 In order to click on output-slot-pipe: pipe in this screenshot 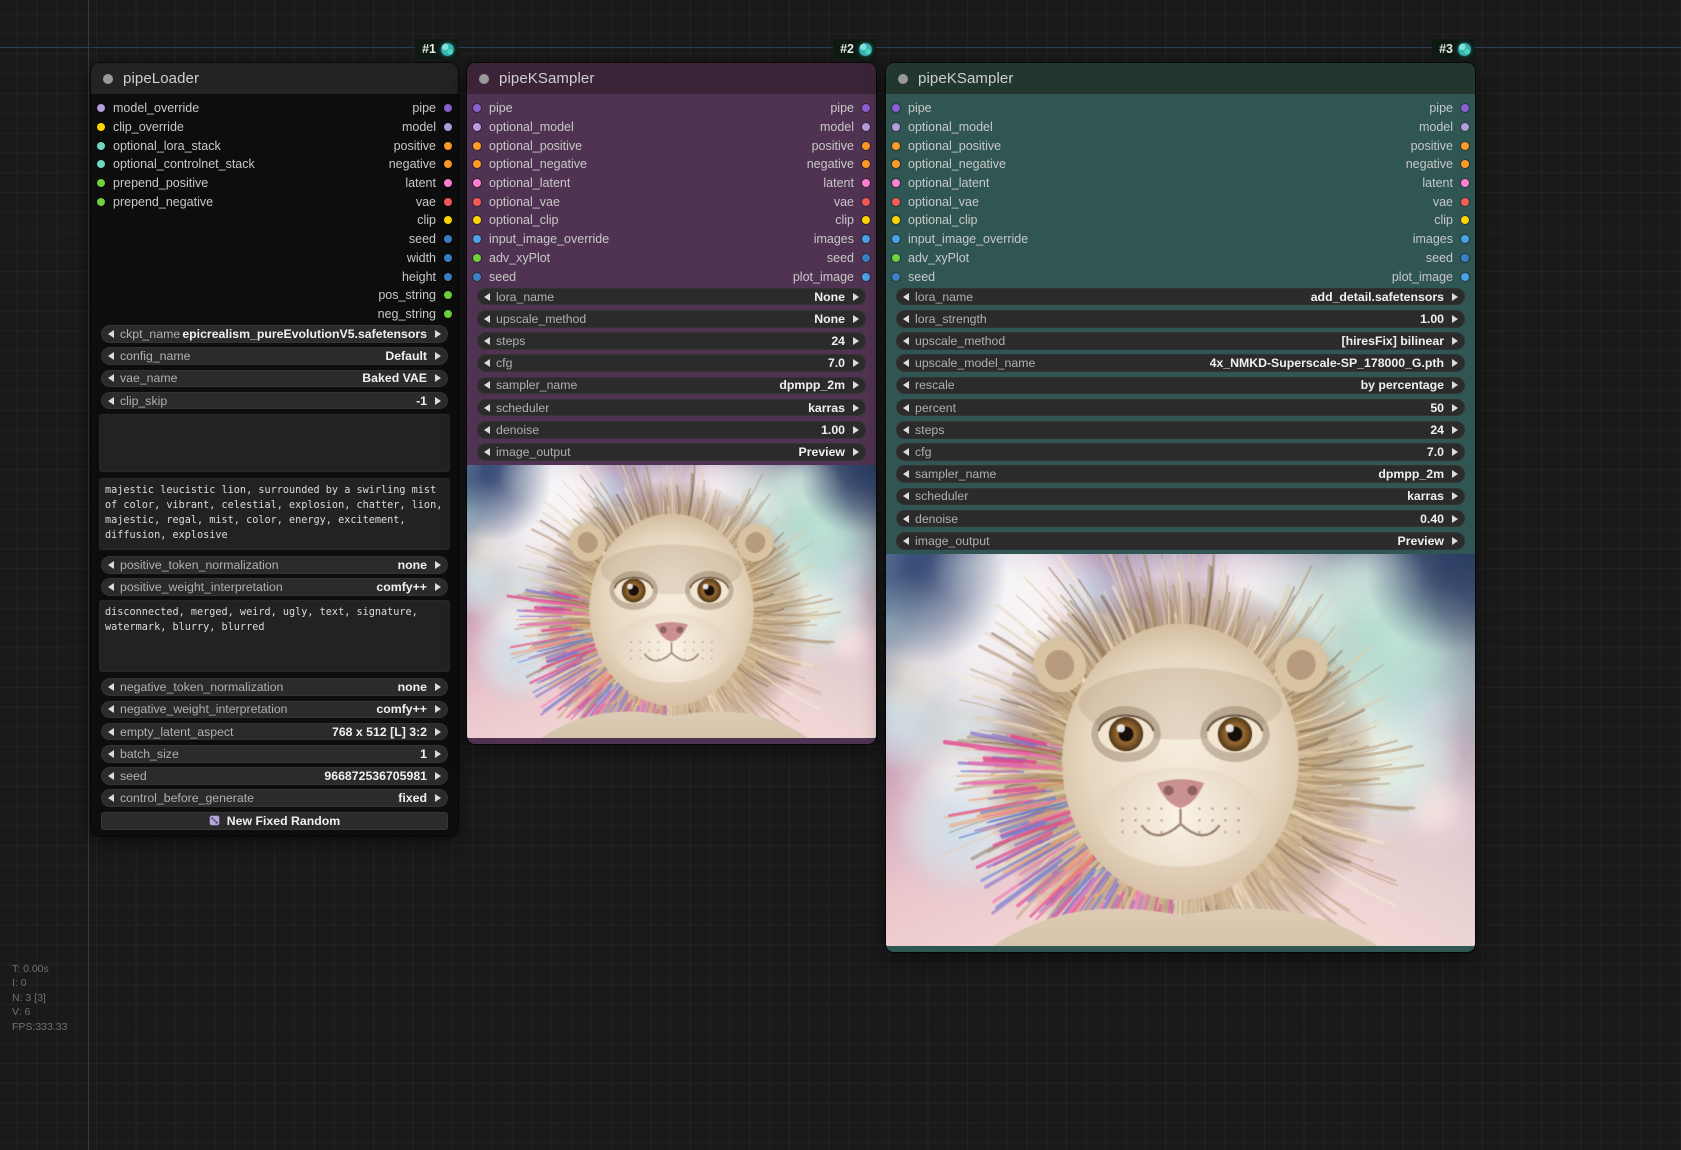, I will do `click(1454, 108)`.